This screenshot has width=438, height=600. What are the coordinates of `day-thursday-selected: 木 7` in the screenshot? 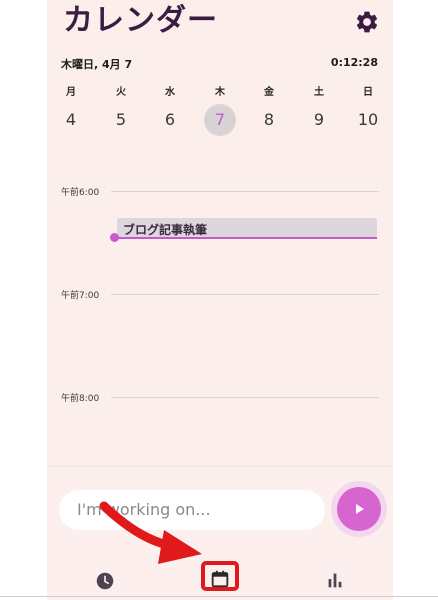 It's located at (220, 110).